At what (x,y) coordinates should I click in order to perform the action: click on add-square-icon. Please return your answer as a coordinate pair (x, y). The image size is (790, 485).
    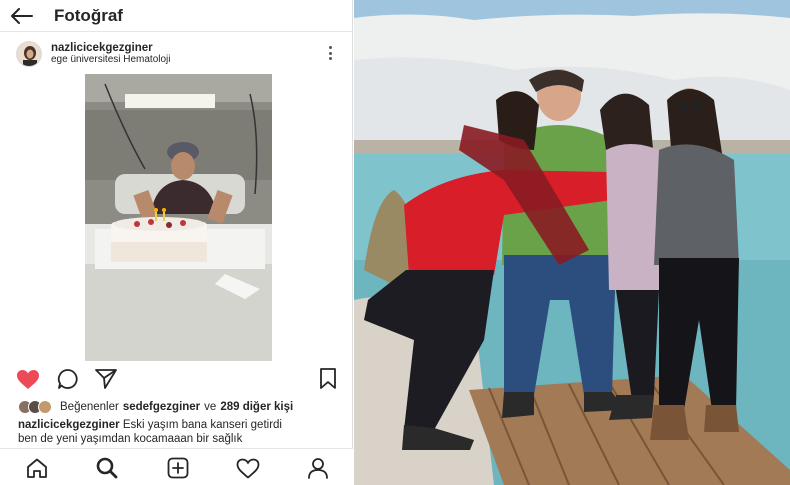
    Looking at the image, I should click on (178, 468).